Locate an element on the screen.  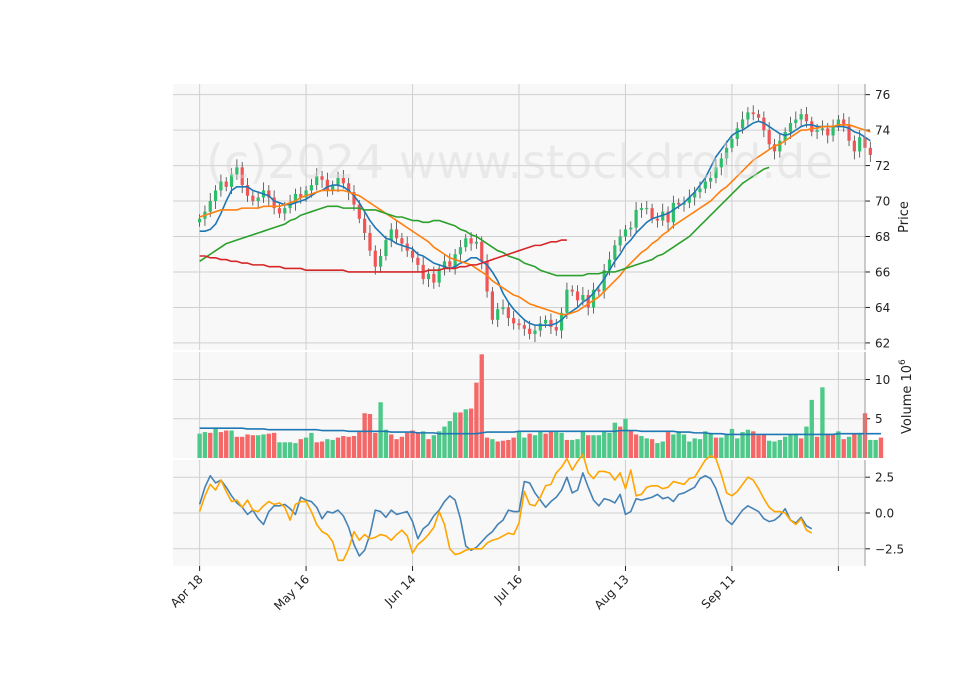
price-axis-label: Price is located at coordinates (904, 217).